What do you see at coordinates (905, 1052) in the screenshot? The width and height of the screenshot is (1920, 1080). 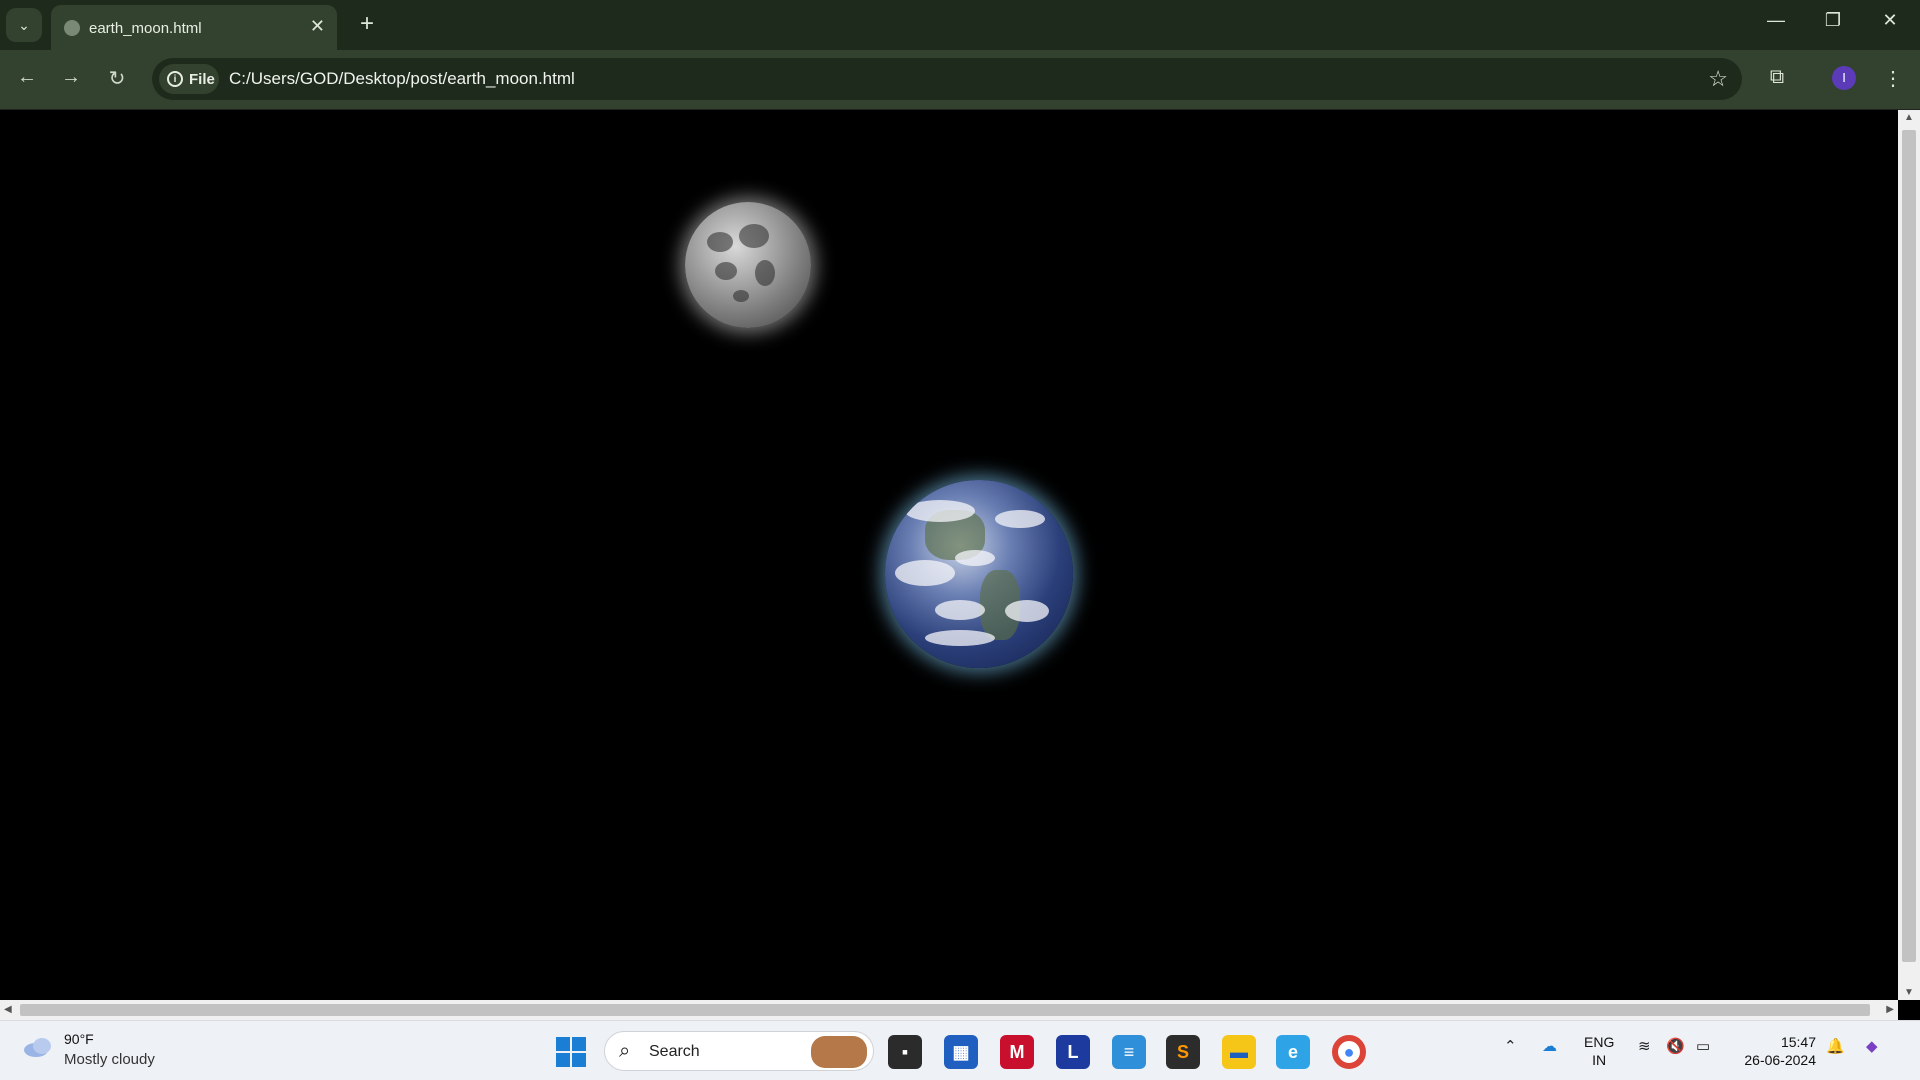 I see `task-view-icon: ▪` at bounding box center [905, 1052].